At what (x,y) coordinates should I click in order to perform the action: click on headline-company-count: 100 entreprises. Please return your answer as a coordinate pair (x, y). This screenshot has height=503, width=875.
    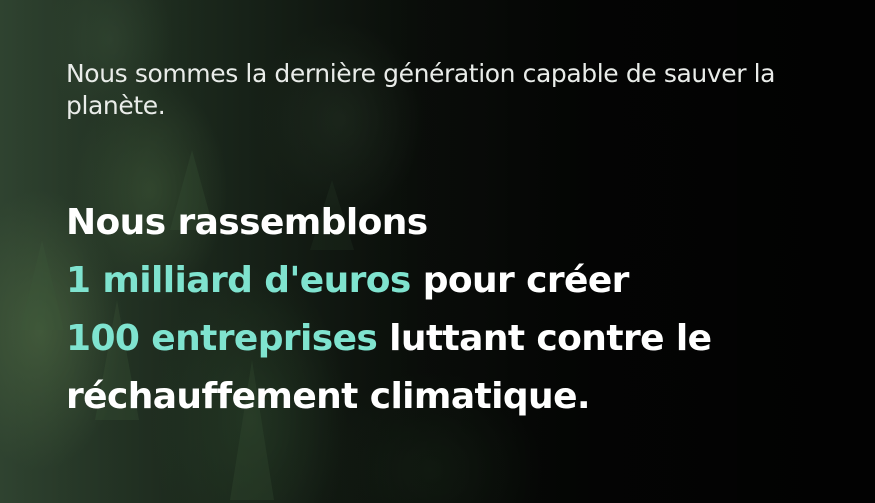
    Looking at the image, I should click on (222, 338).